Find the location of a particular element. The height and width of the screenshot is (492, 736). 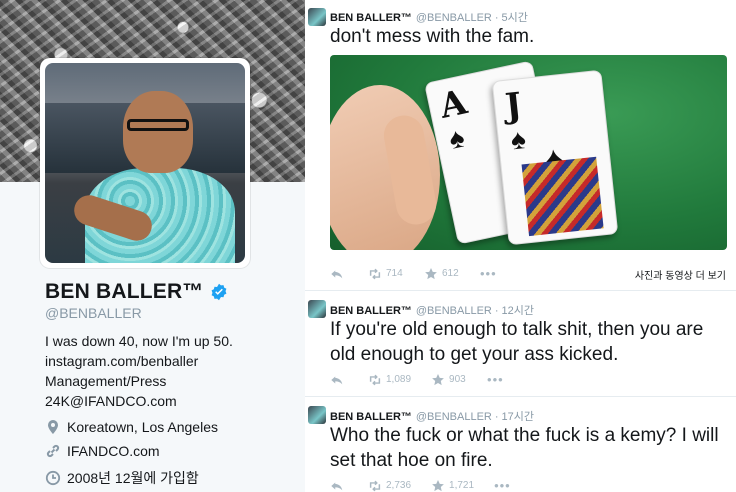

tweet-actions: 2,736 1,721 ••• is located at coordinates (420, 485).